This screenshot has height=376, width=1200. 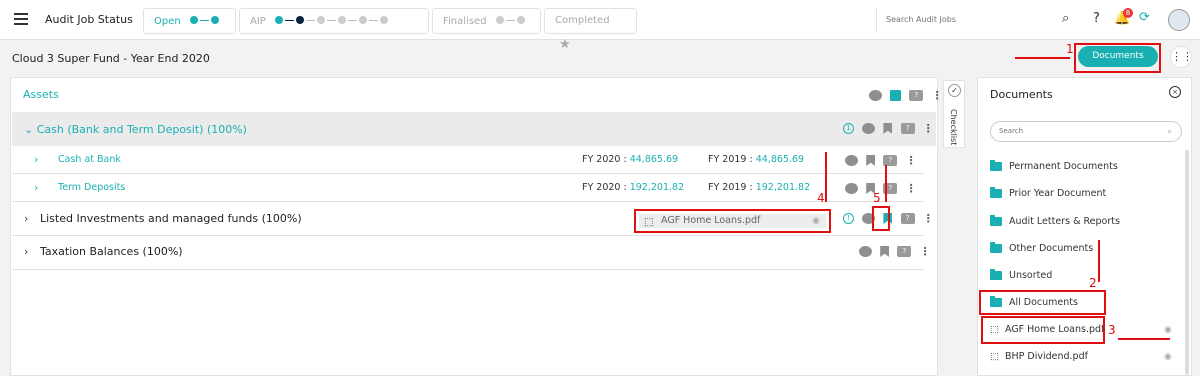 What do you see at coordinates (1021, 275) in the screenshot?
I see `folder-item: Unsorted` at bounding box center [1021, 275].